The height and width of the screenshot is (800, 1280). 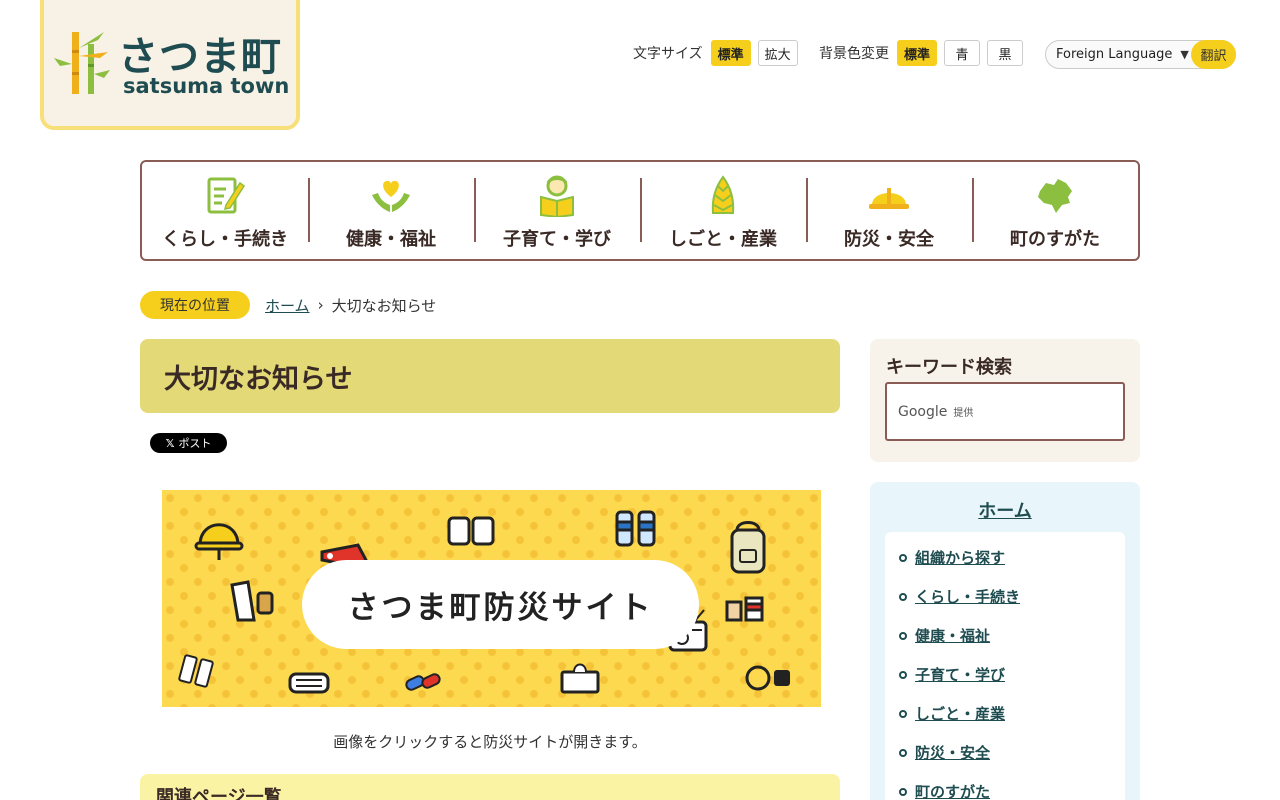 What do you see at coordinates (1114, 54) in the screenshot?
I see `language-select-label: Foreign Language` at bounding box center [1114, 54].